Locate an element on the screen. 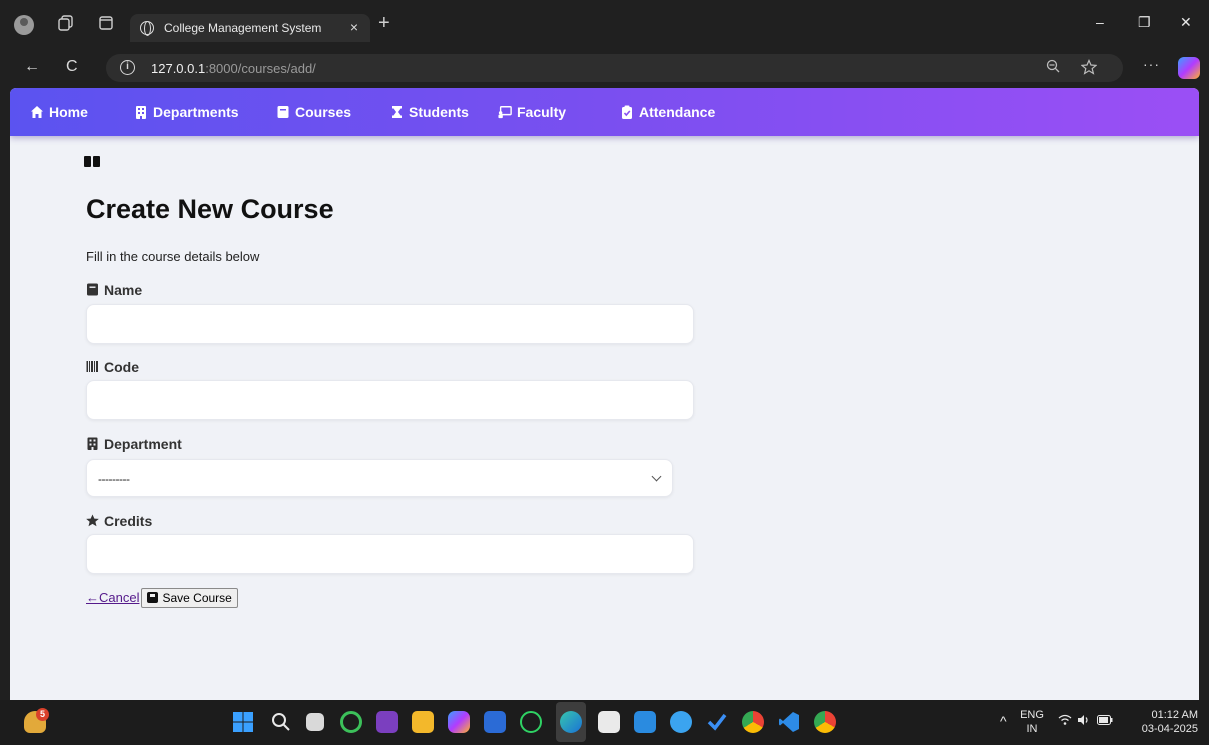 The image size is (1209, 745). taskbar: 5 ^ ENG IN 01:12 AM 03-04-2025 is located at coordinates (604, 722).